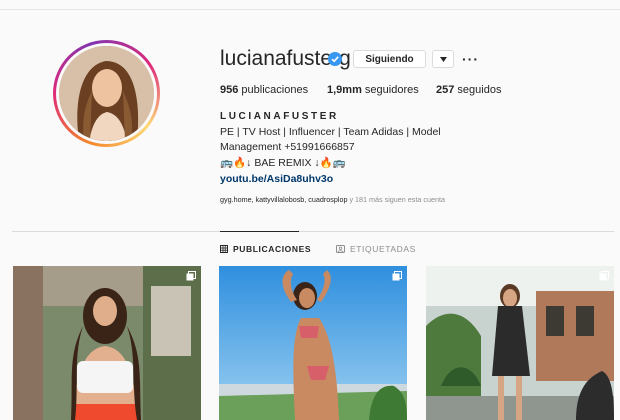 This screenshot has height=420, width=620. What do you see at coordinates (287, 147) in the screenshot?
I see `bio-line-2: Management +51991666857` at bounding box center [287, 147].